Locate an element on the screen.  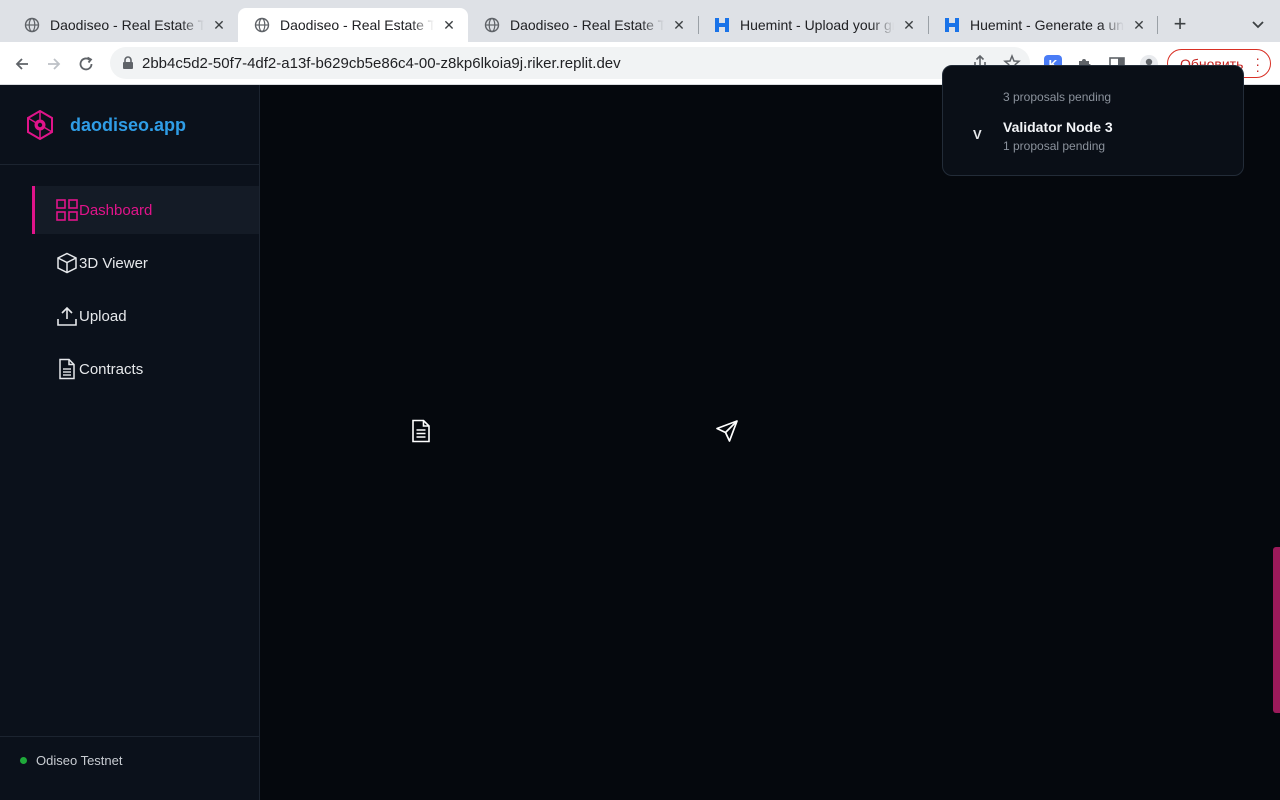
brand-name: daodiseo.app is located at coordinates (128, 125).